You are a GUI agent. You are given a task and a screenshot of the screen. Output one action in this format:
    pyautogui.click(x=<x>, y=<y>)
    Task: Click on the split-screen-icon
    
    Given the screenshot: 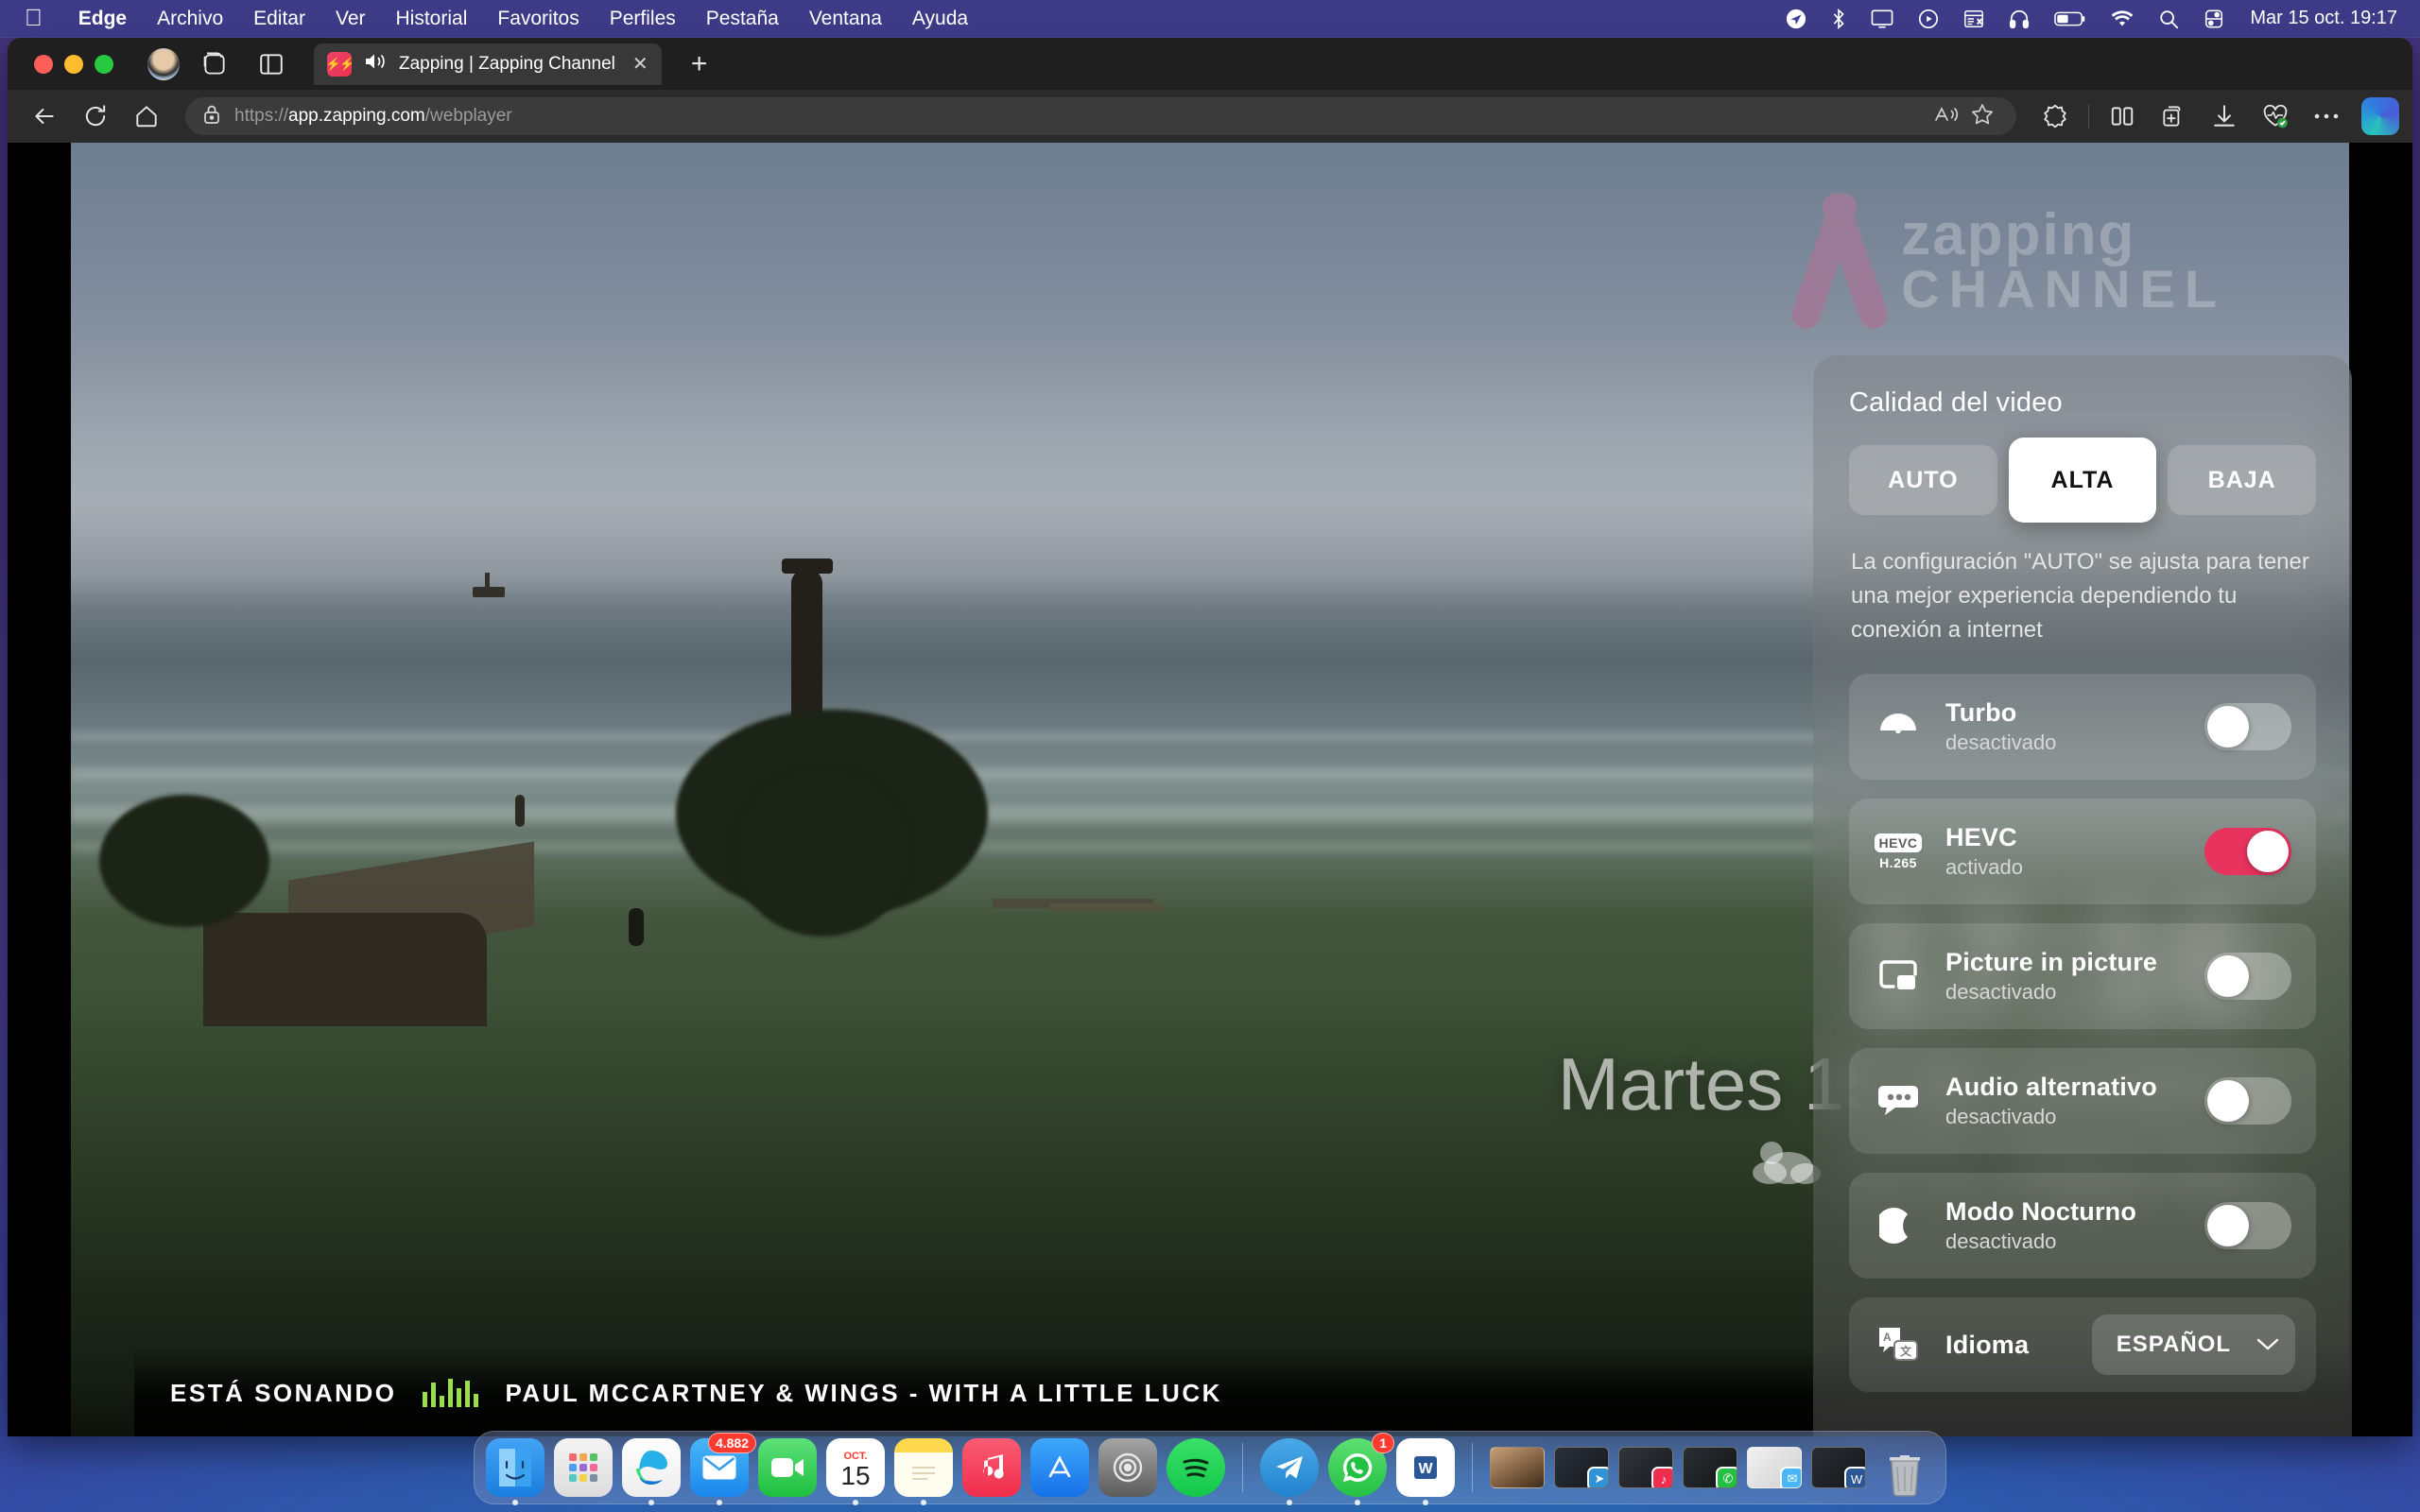 What is the action you would take?
    pyautogui.click(x=2122, y=116)
    